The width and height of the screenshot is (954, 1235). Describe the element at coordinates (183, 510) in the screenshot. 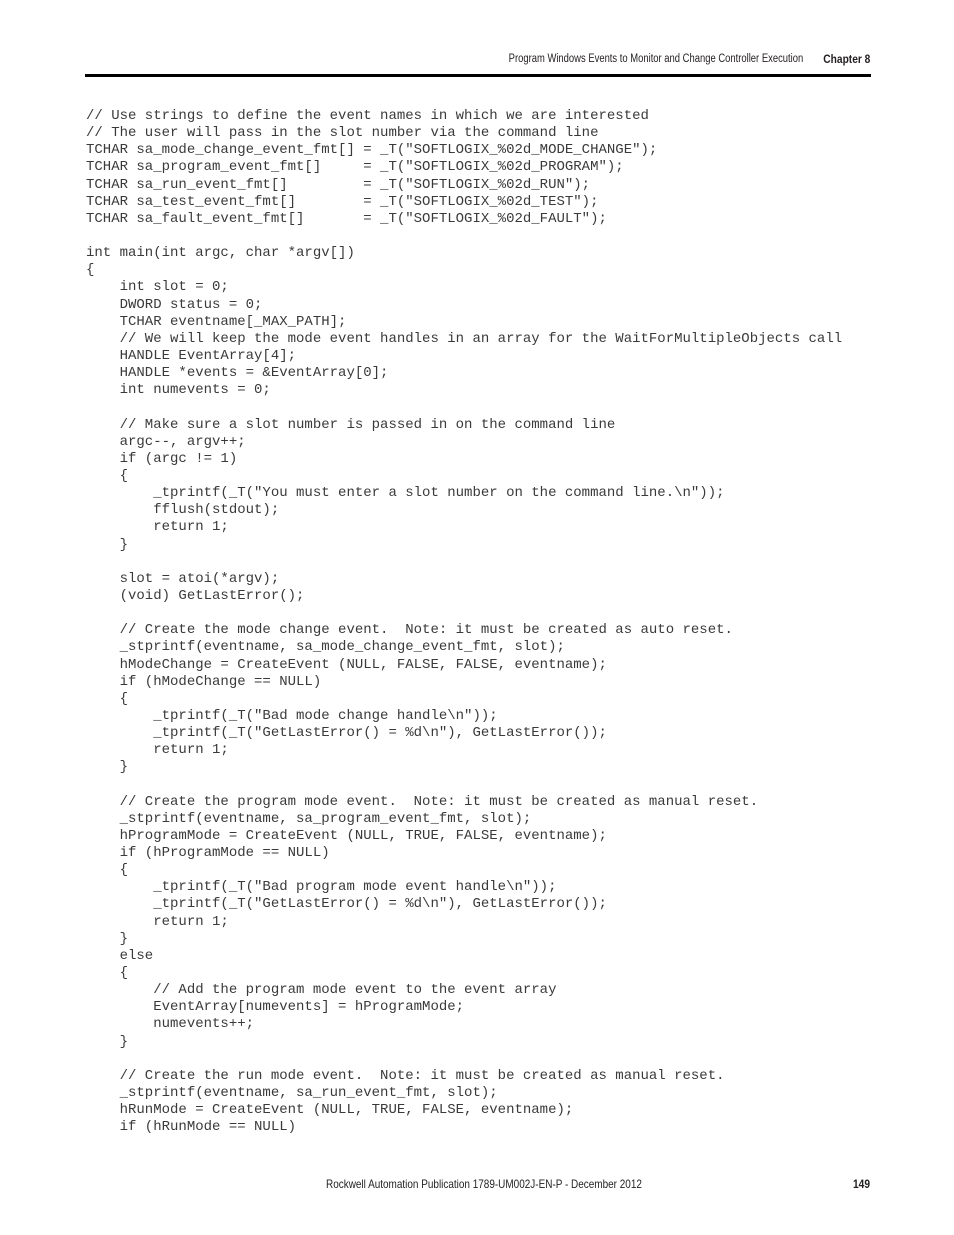

I see `code-line: fflush(stdout);` at that location.